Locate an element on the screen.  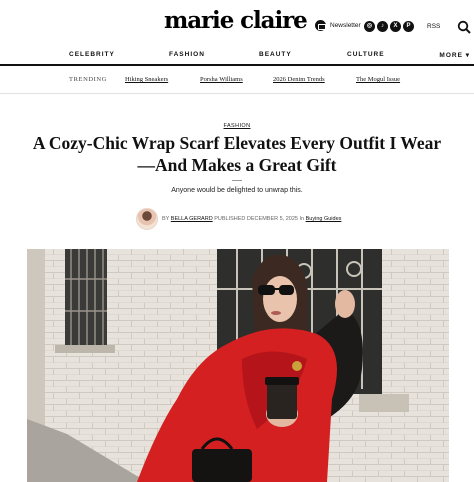
instagram-icon: ◎ is located at coordinates (369, 26).